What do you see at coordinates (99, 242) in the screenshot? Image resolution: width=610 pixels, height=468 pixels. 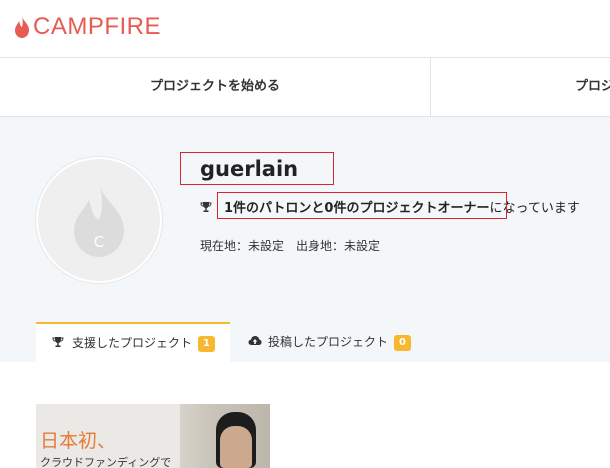 I see `avatar-initial: C` at bounding box center [99, 242].